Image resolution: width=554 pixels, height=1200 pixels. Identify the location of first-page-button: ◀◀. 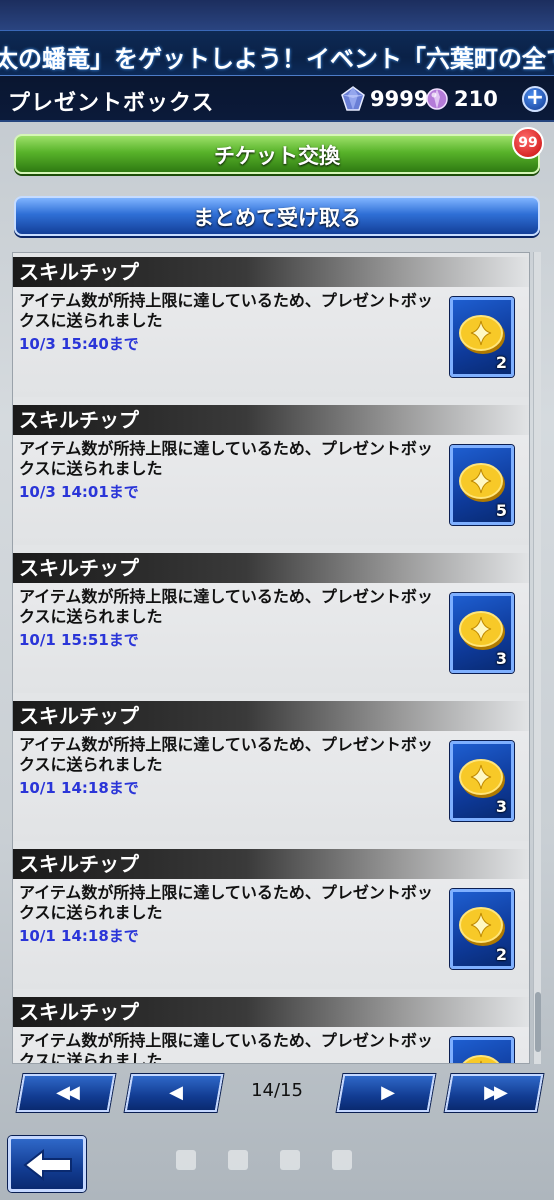
(66, 1093).